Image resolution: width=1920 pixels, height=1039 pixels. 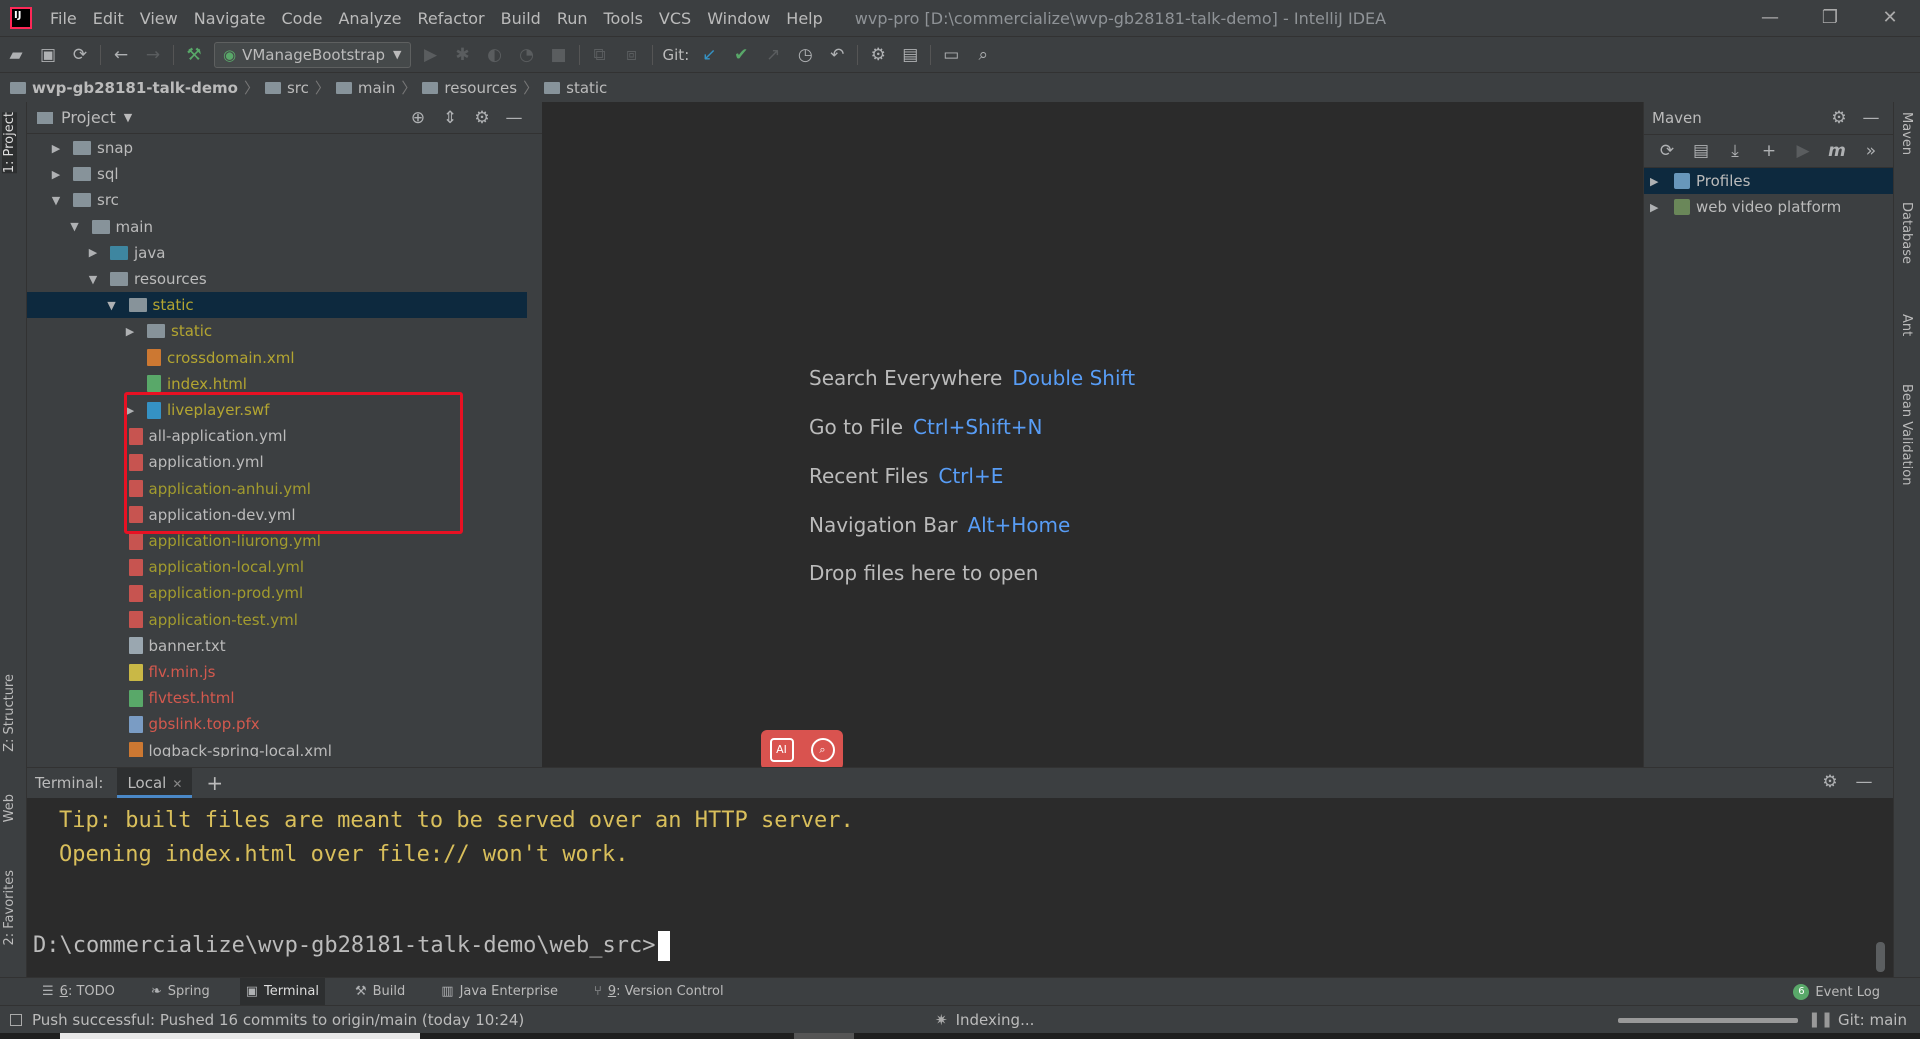 What do you see at coordinates (155, 783) in the screenshot?
I see `terminal-tab-local: Local ✕` at bounding box center [155, 783].